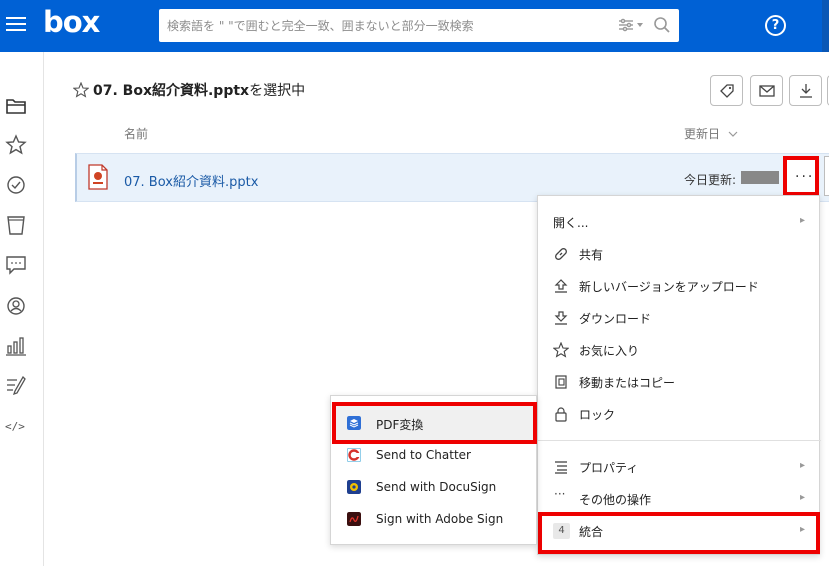 The height and width of the screenshot is (566, 829). Describe the element at coordinates (775, 25) in the screenshot. I see `help-icon: ?` at that location.